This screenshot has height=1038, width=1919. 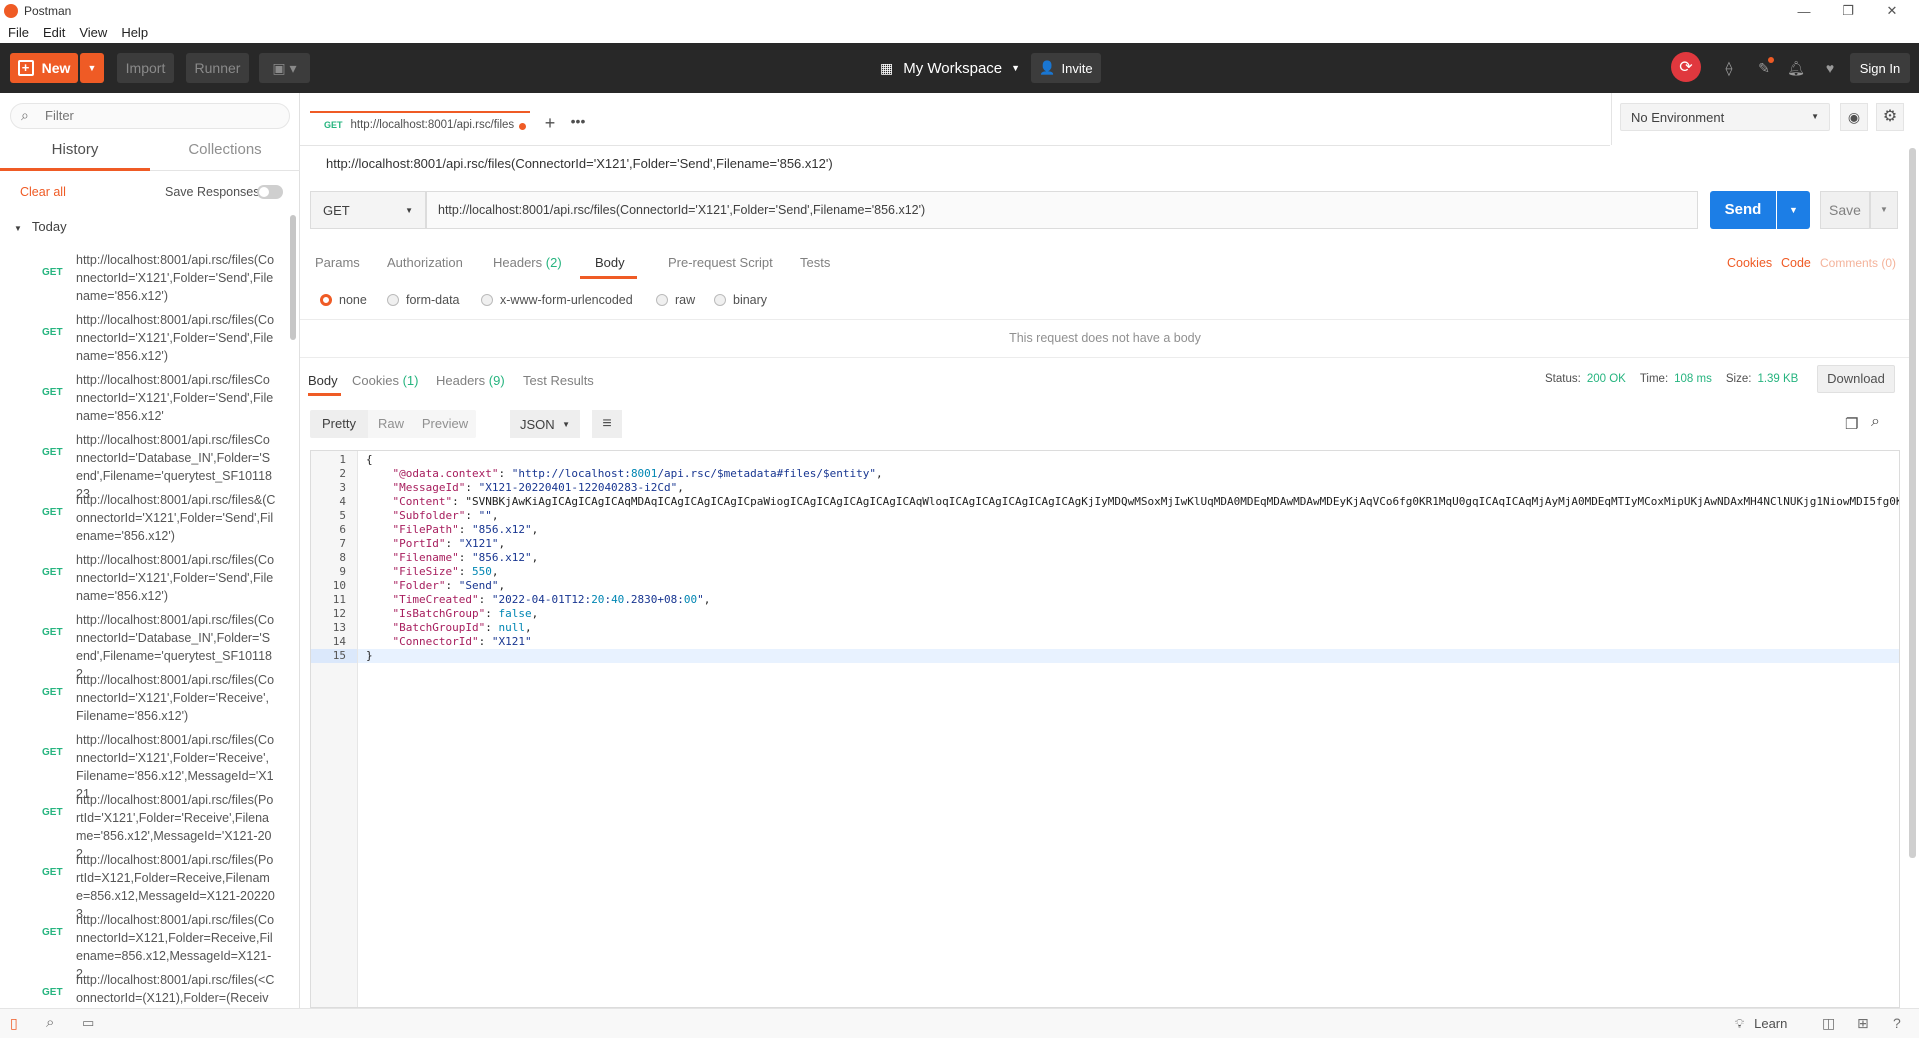 What do you see at coordinates (740, 300) in the screenshot?
I see `body-type-binary: binary` at bounding box center [740, 300].